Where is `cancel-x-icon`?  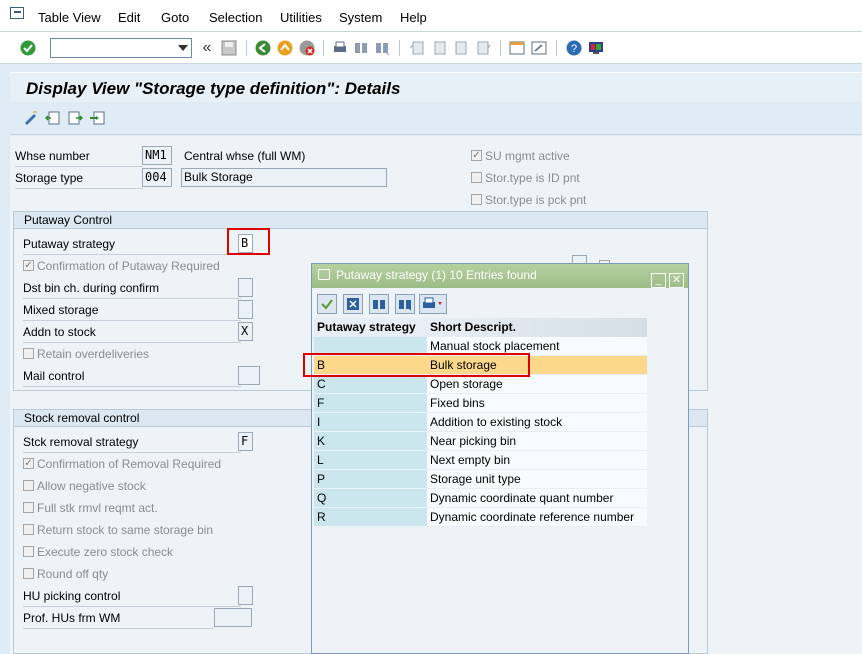 cancel-x-icon is located at coordinates (353, 304).